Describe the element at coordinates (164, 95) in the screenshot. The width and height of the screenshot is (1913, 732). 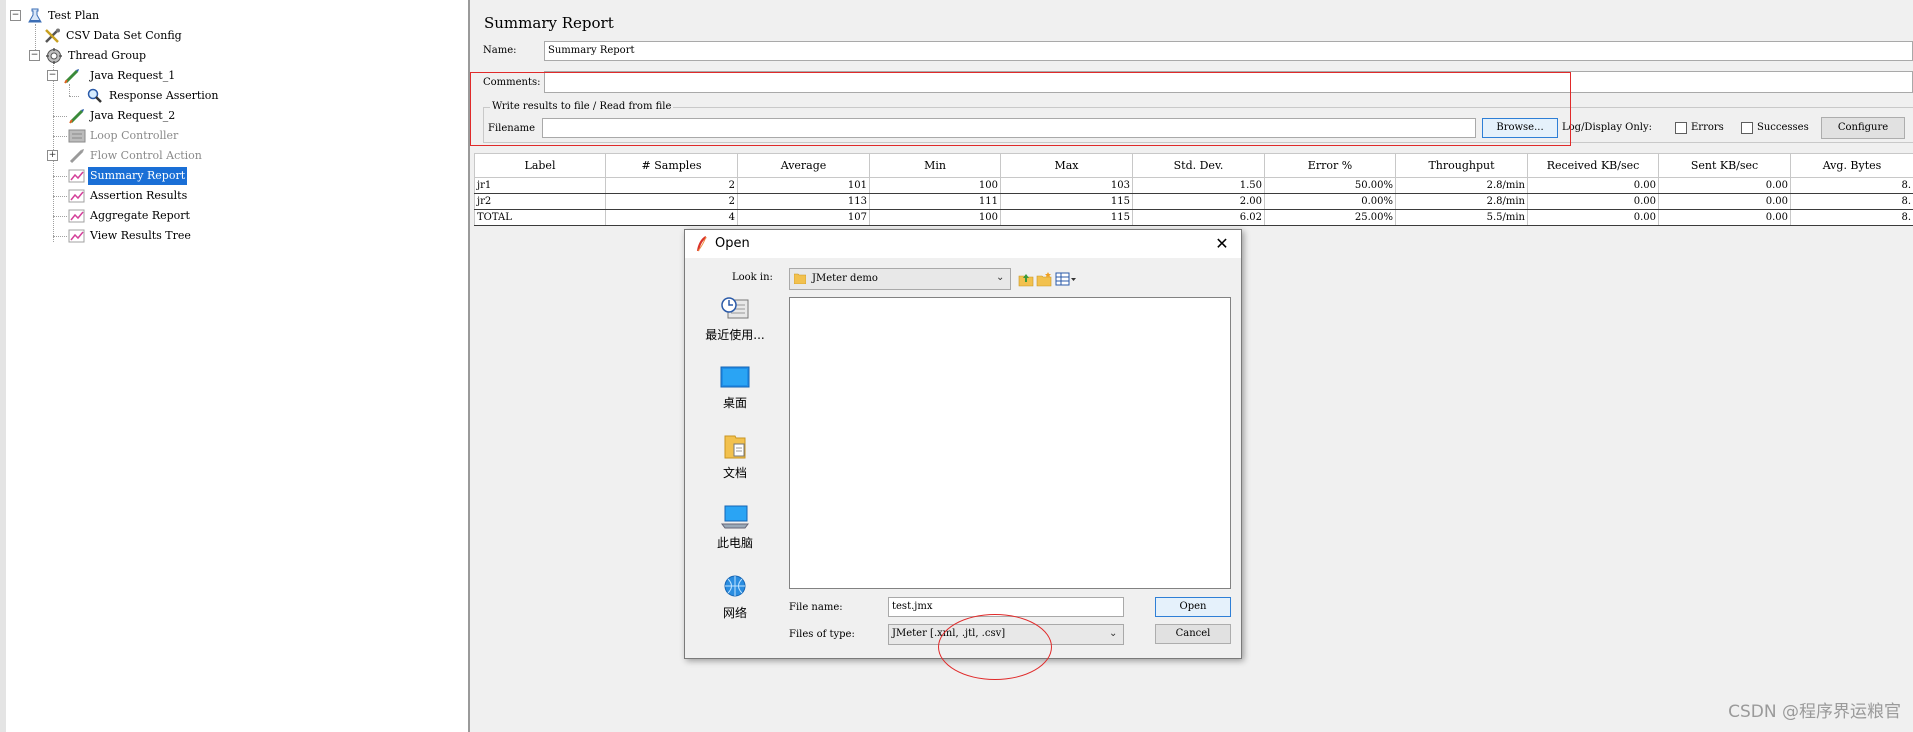
I see `tree-item-label: Response Assertion` at that location.